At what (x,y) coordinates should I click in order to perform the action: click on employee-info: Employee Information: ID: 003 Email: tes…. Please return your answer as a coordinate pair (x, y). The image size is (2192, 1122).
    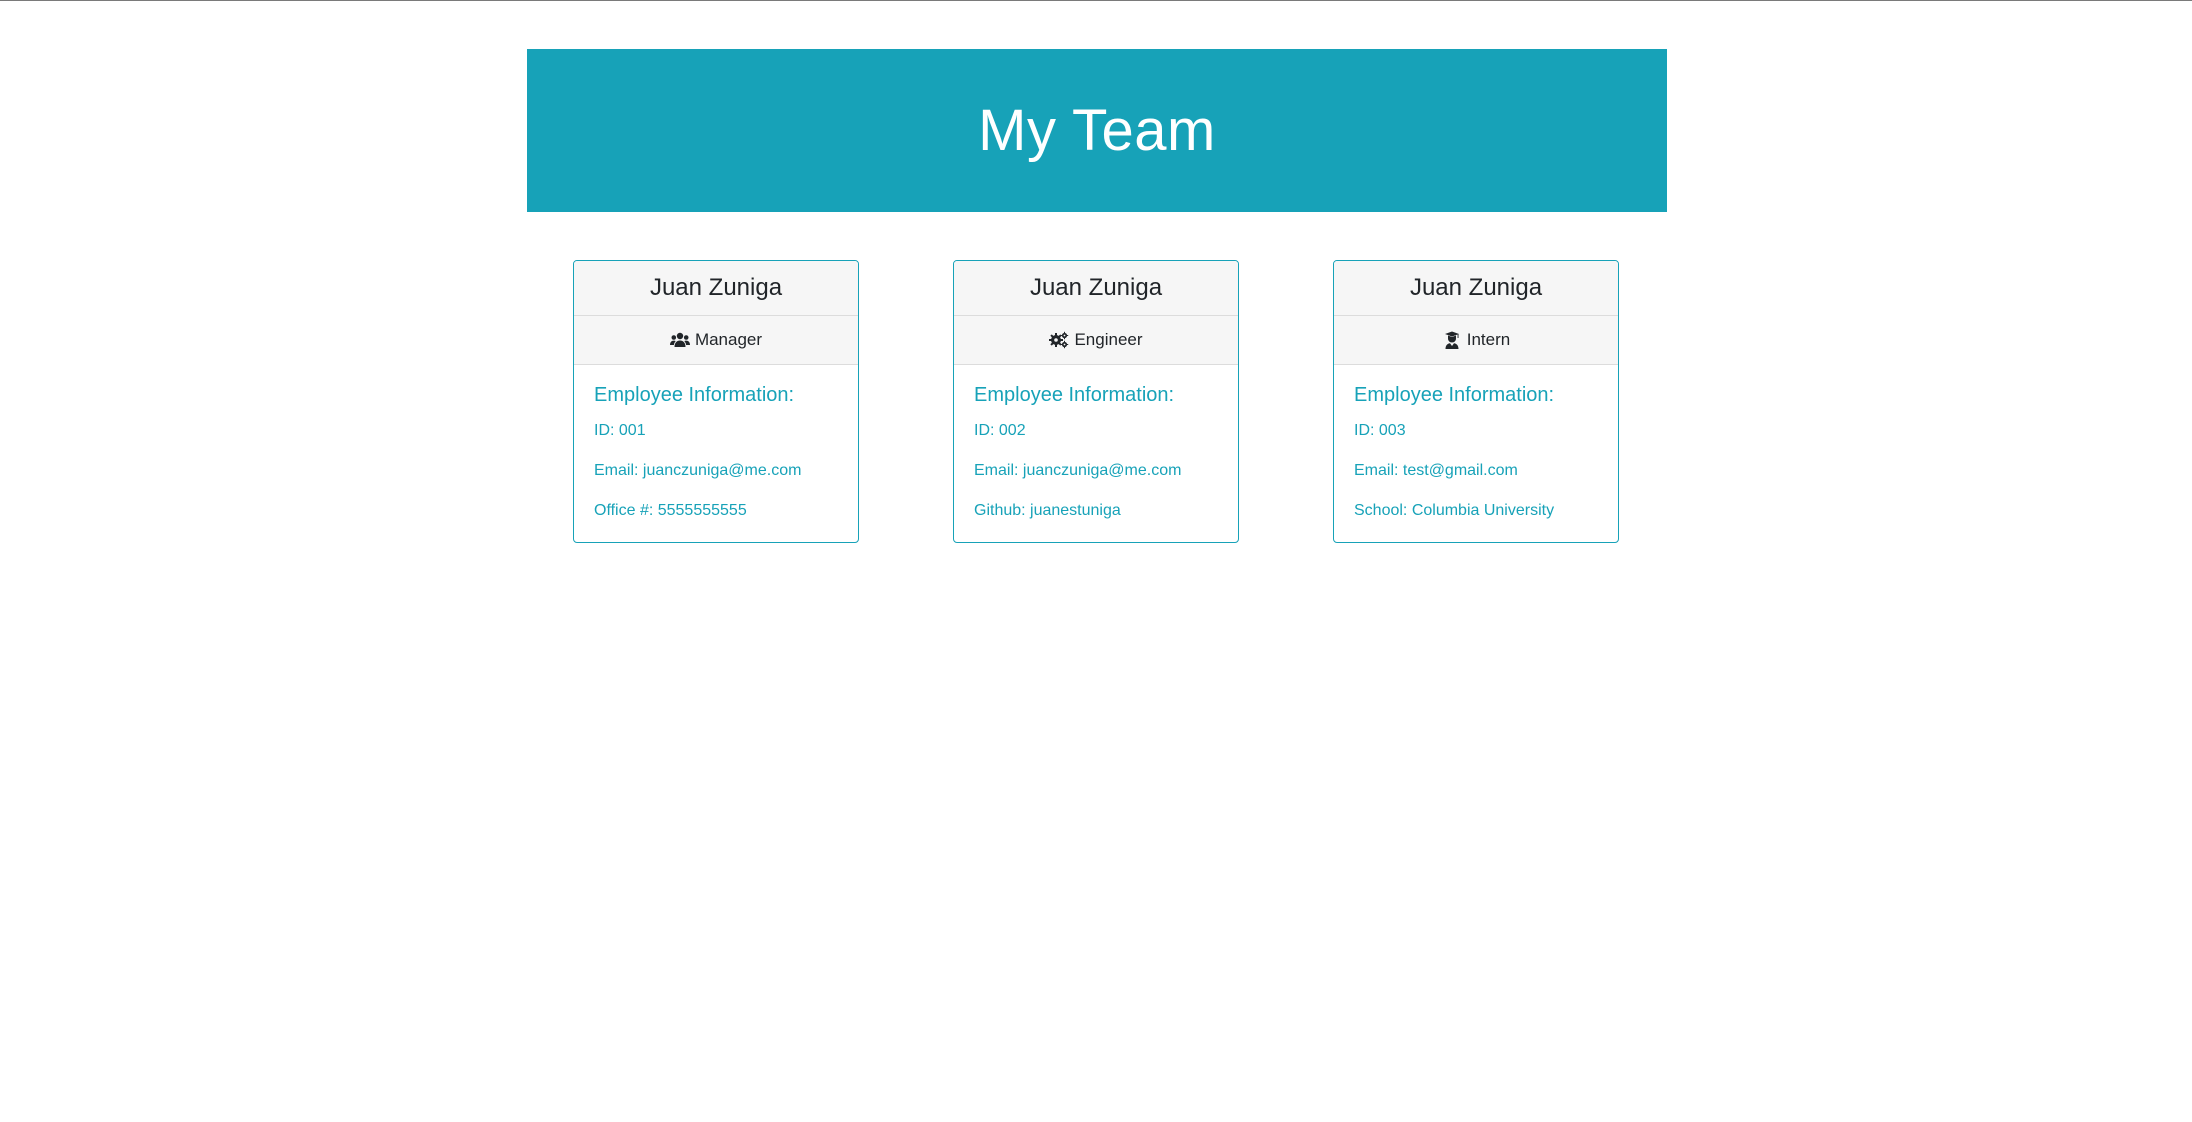
    Looking at the image, I should click on (1476, 443).